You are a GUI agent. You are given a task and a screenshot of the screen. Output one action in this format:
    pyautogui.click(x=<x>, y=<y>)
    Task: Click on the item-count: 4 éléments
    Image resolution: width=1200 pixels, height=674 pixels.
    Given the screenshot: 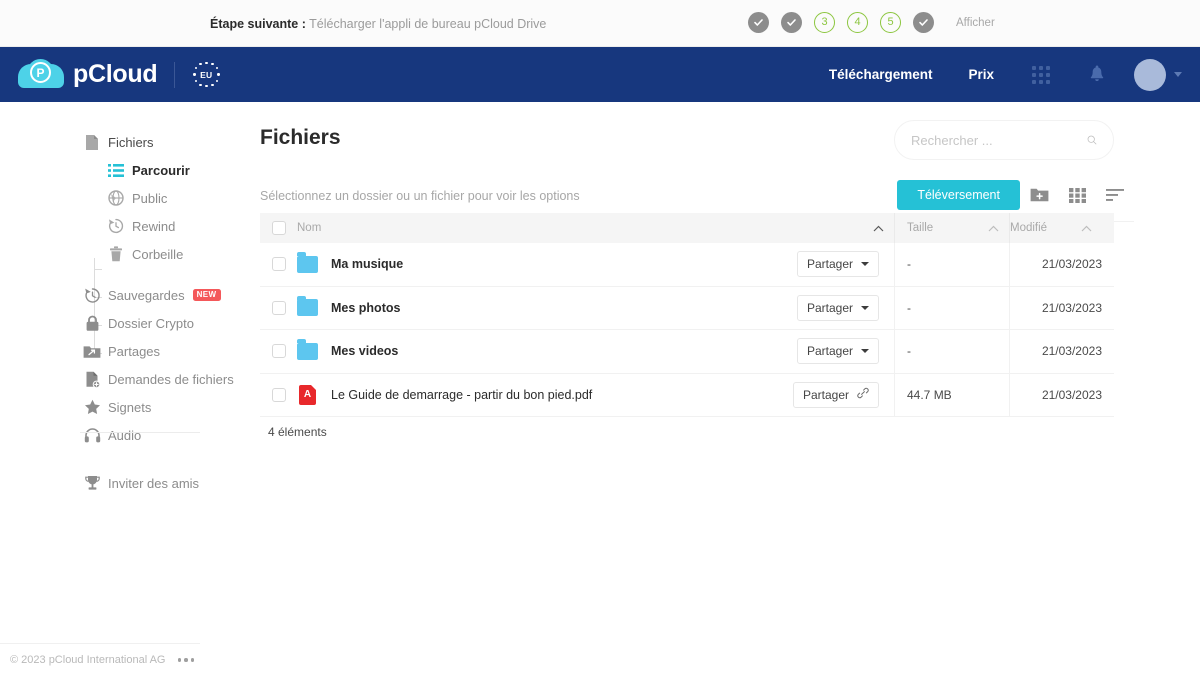 What is the action you would take?
    pyautogui.click(x=297, y=432)
    